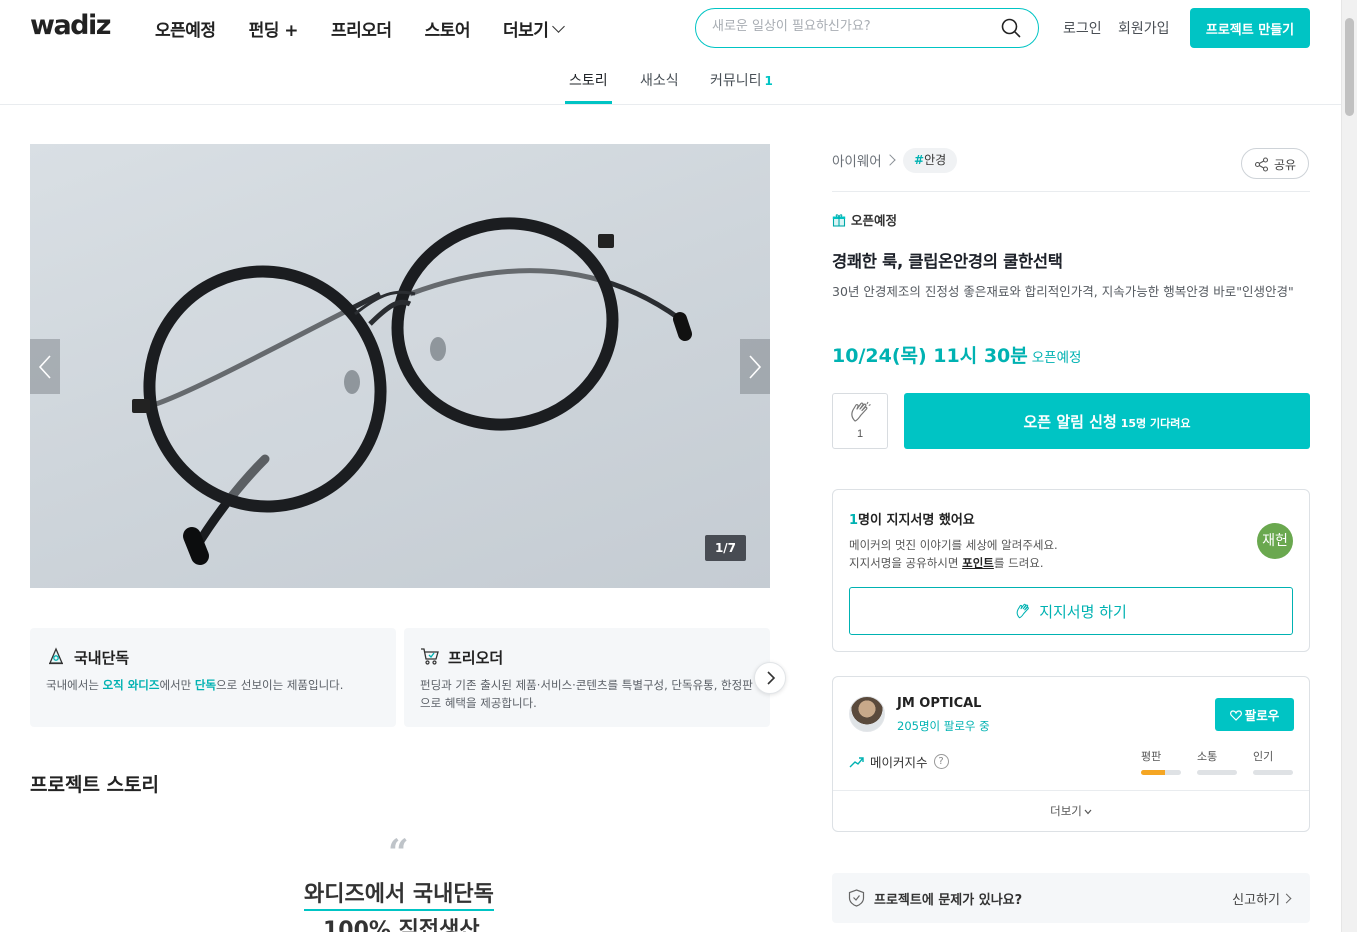 Image resolution: width=1357 pixels, height=932 pixels. Describe the element at coordinates (1083, 611) in the screenshot. I see `sign-label: 지지서명 하기` at that location.